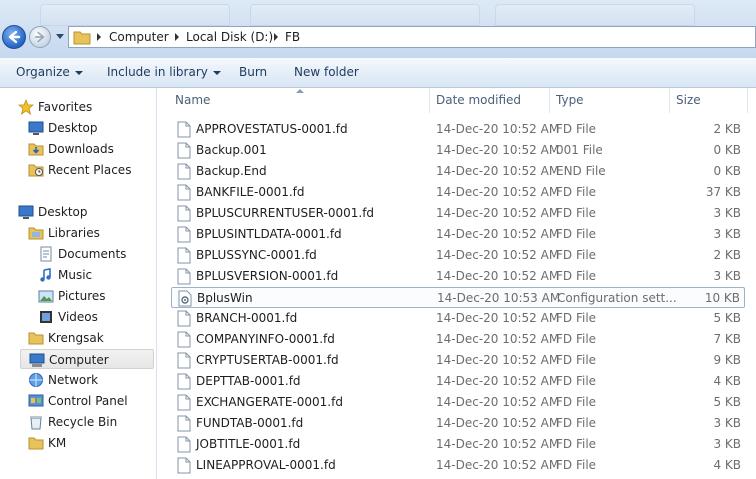 The width and height of the screenshot is (756, 479). What do you see at coordinates (231, 171) in the screenshot?
I see `file-name: Backup.End` at bounding box center [231, 171].